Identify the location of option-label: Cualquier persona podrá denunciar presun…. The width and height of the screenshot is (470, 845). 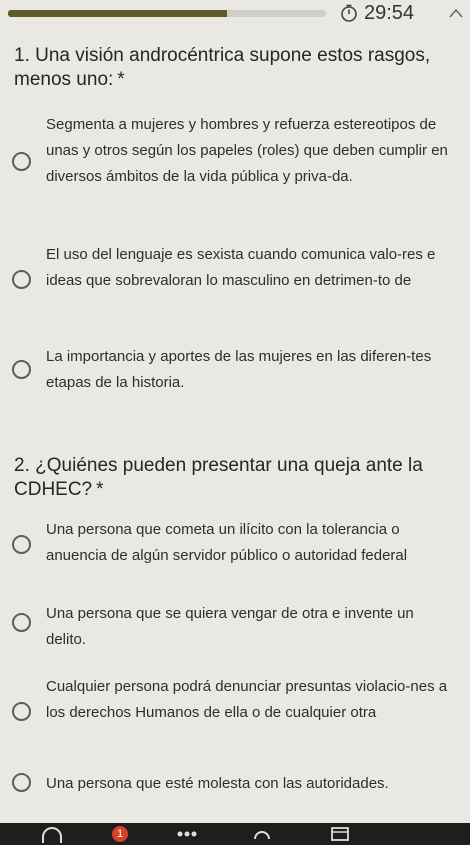
(247, 699).